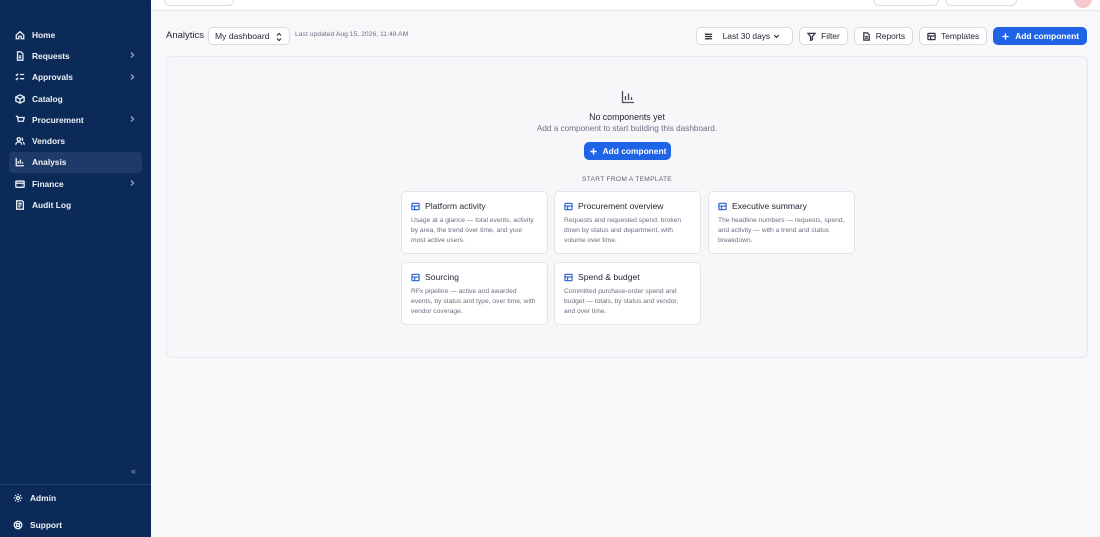 This screenshot has width=1100, height=537. I want to click on empty-add-component-label: Add component, so click(634, 151).